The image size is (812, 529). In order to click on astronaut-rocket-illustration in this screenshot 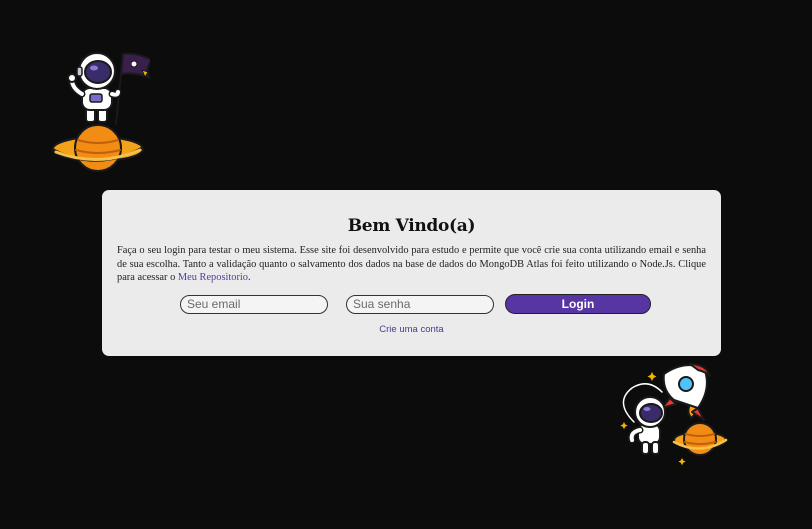, I will do `click(674, 414)`.